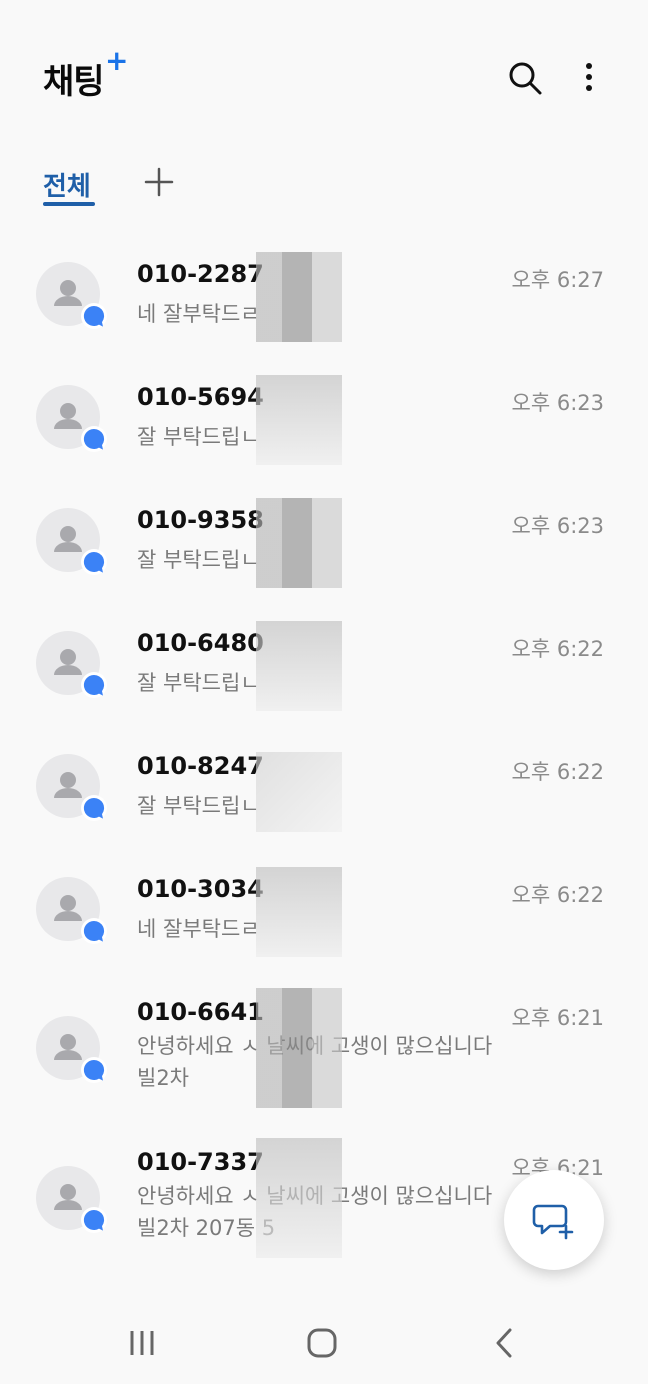  Describe the element at coordinates (200, 766) in the screenshot. I see `contact-name: 010-8247` at that location.